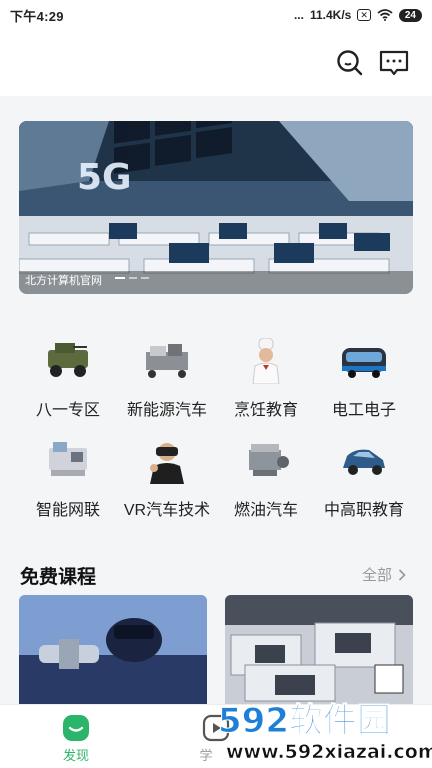 This screenshot has width=432, height=768. I want to click on vr-headset-image, so click(167, 463).